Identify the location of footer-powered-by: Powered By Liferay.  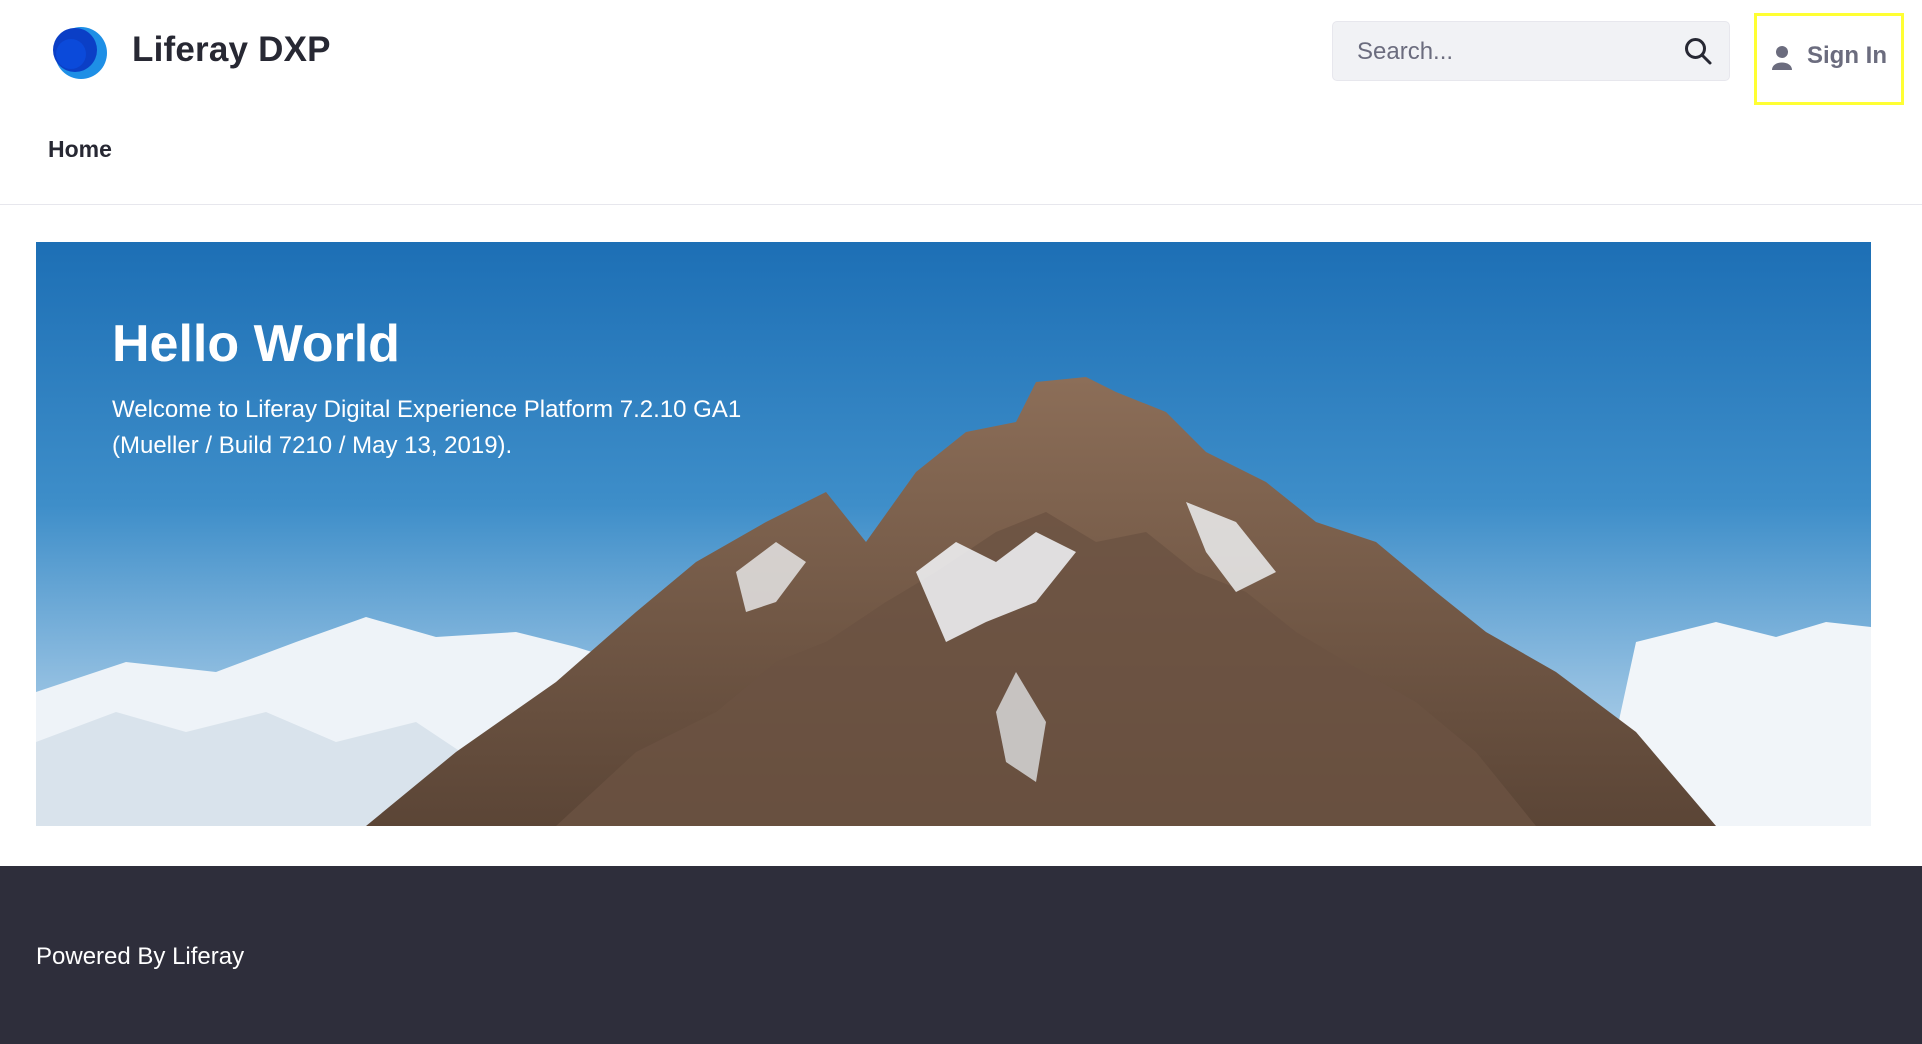
(140, 957).